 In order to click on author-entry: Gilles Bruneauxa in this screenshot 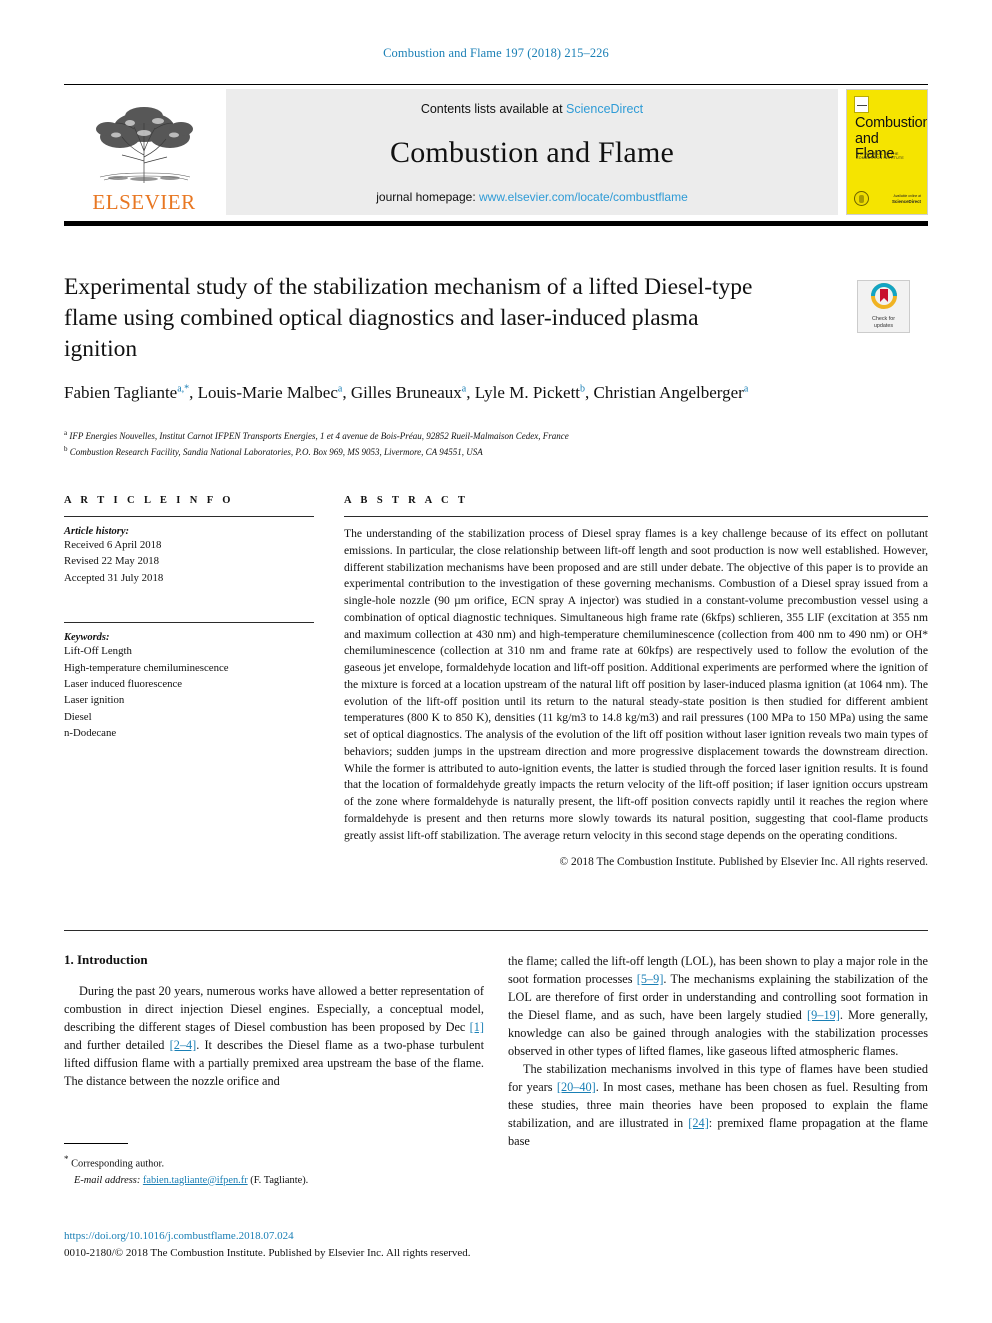, I will do `click(408, 392)`.